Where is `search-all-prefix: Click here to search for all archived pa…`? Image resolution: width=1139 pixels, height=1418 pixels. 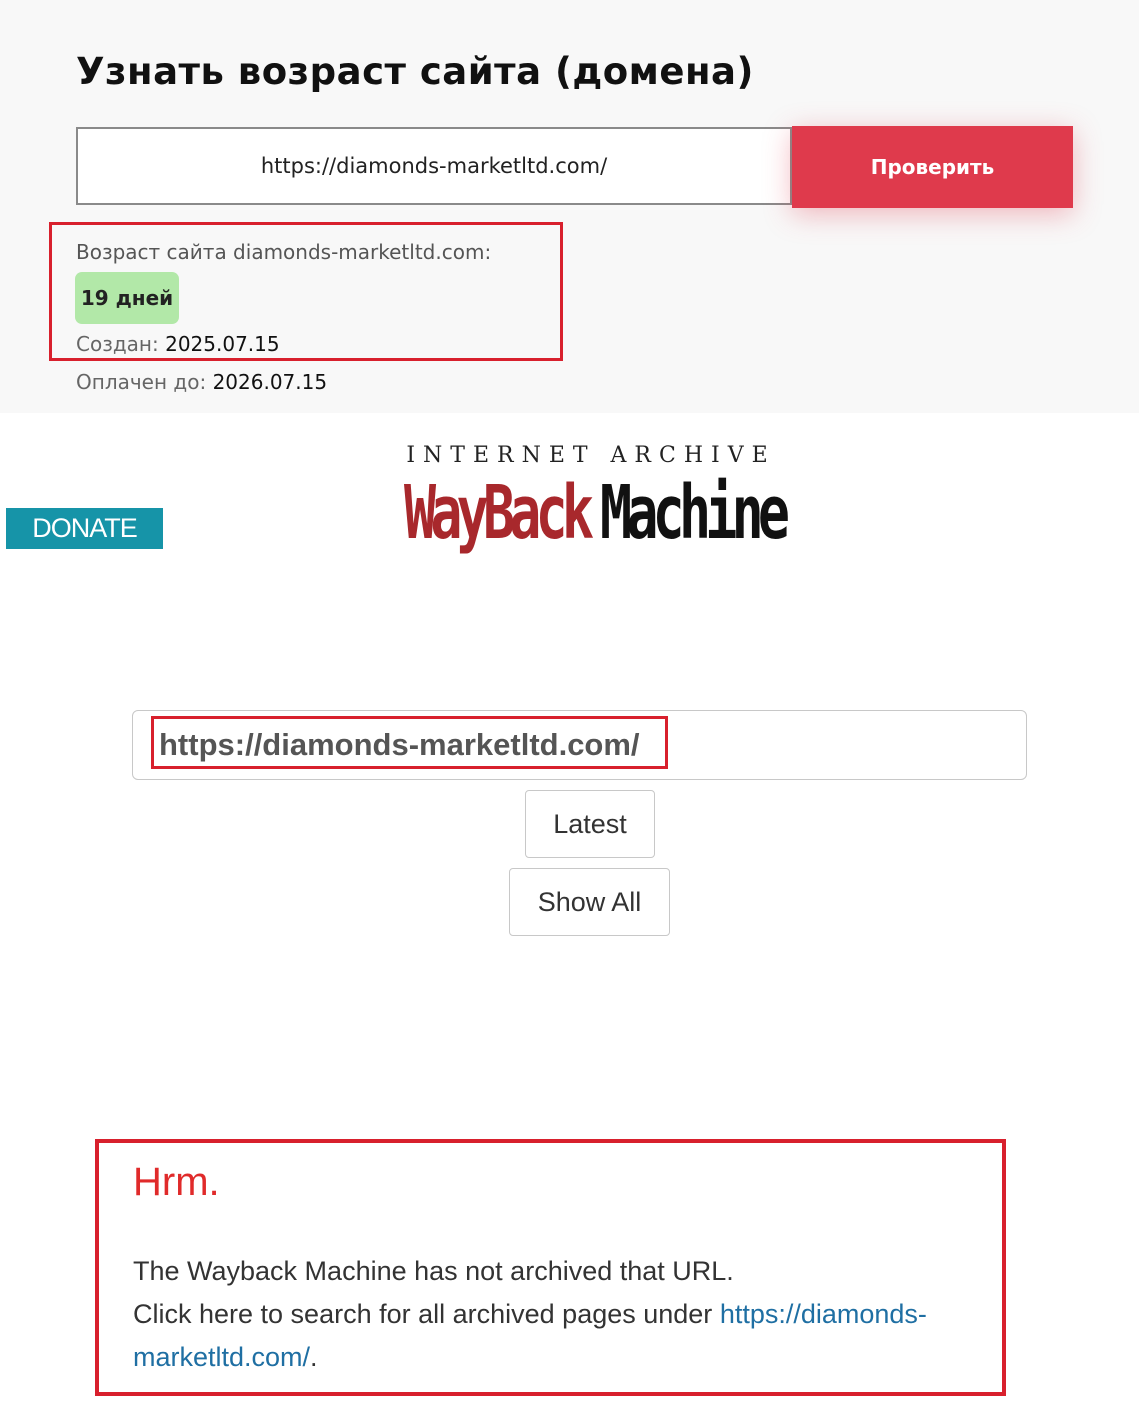 search-all-prefix: Click here to search for all archived pa… is located at coordinates (426, 1314).